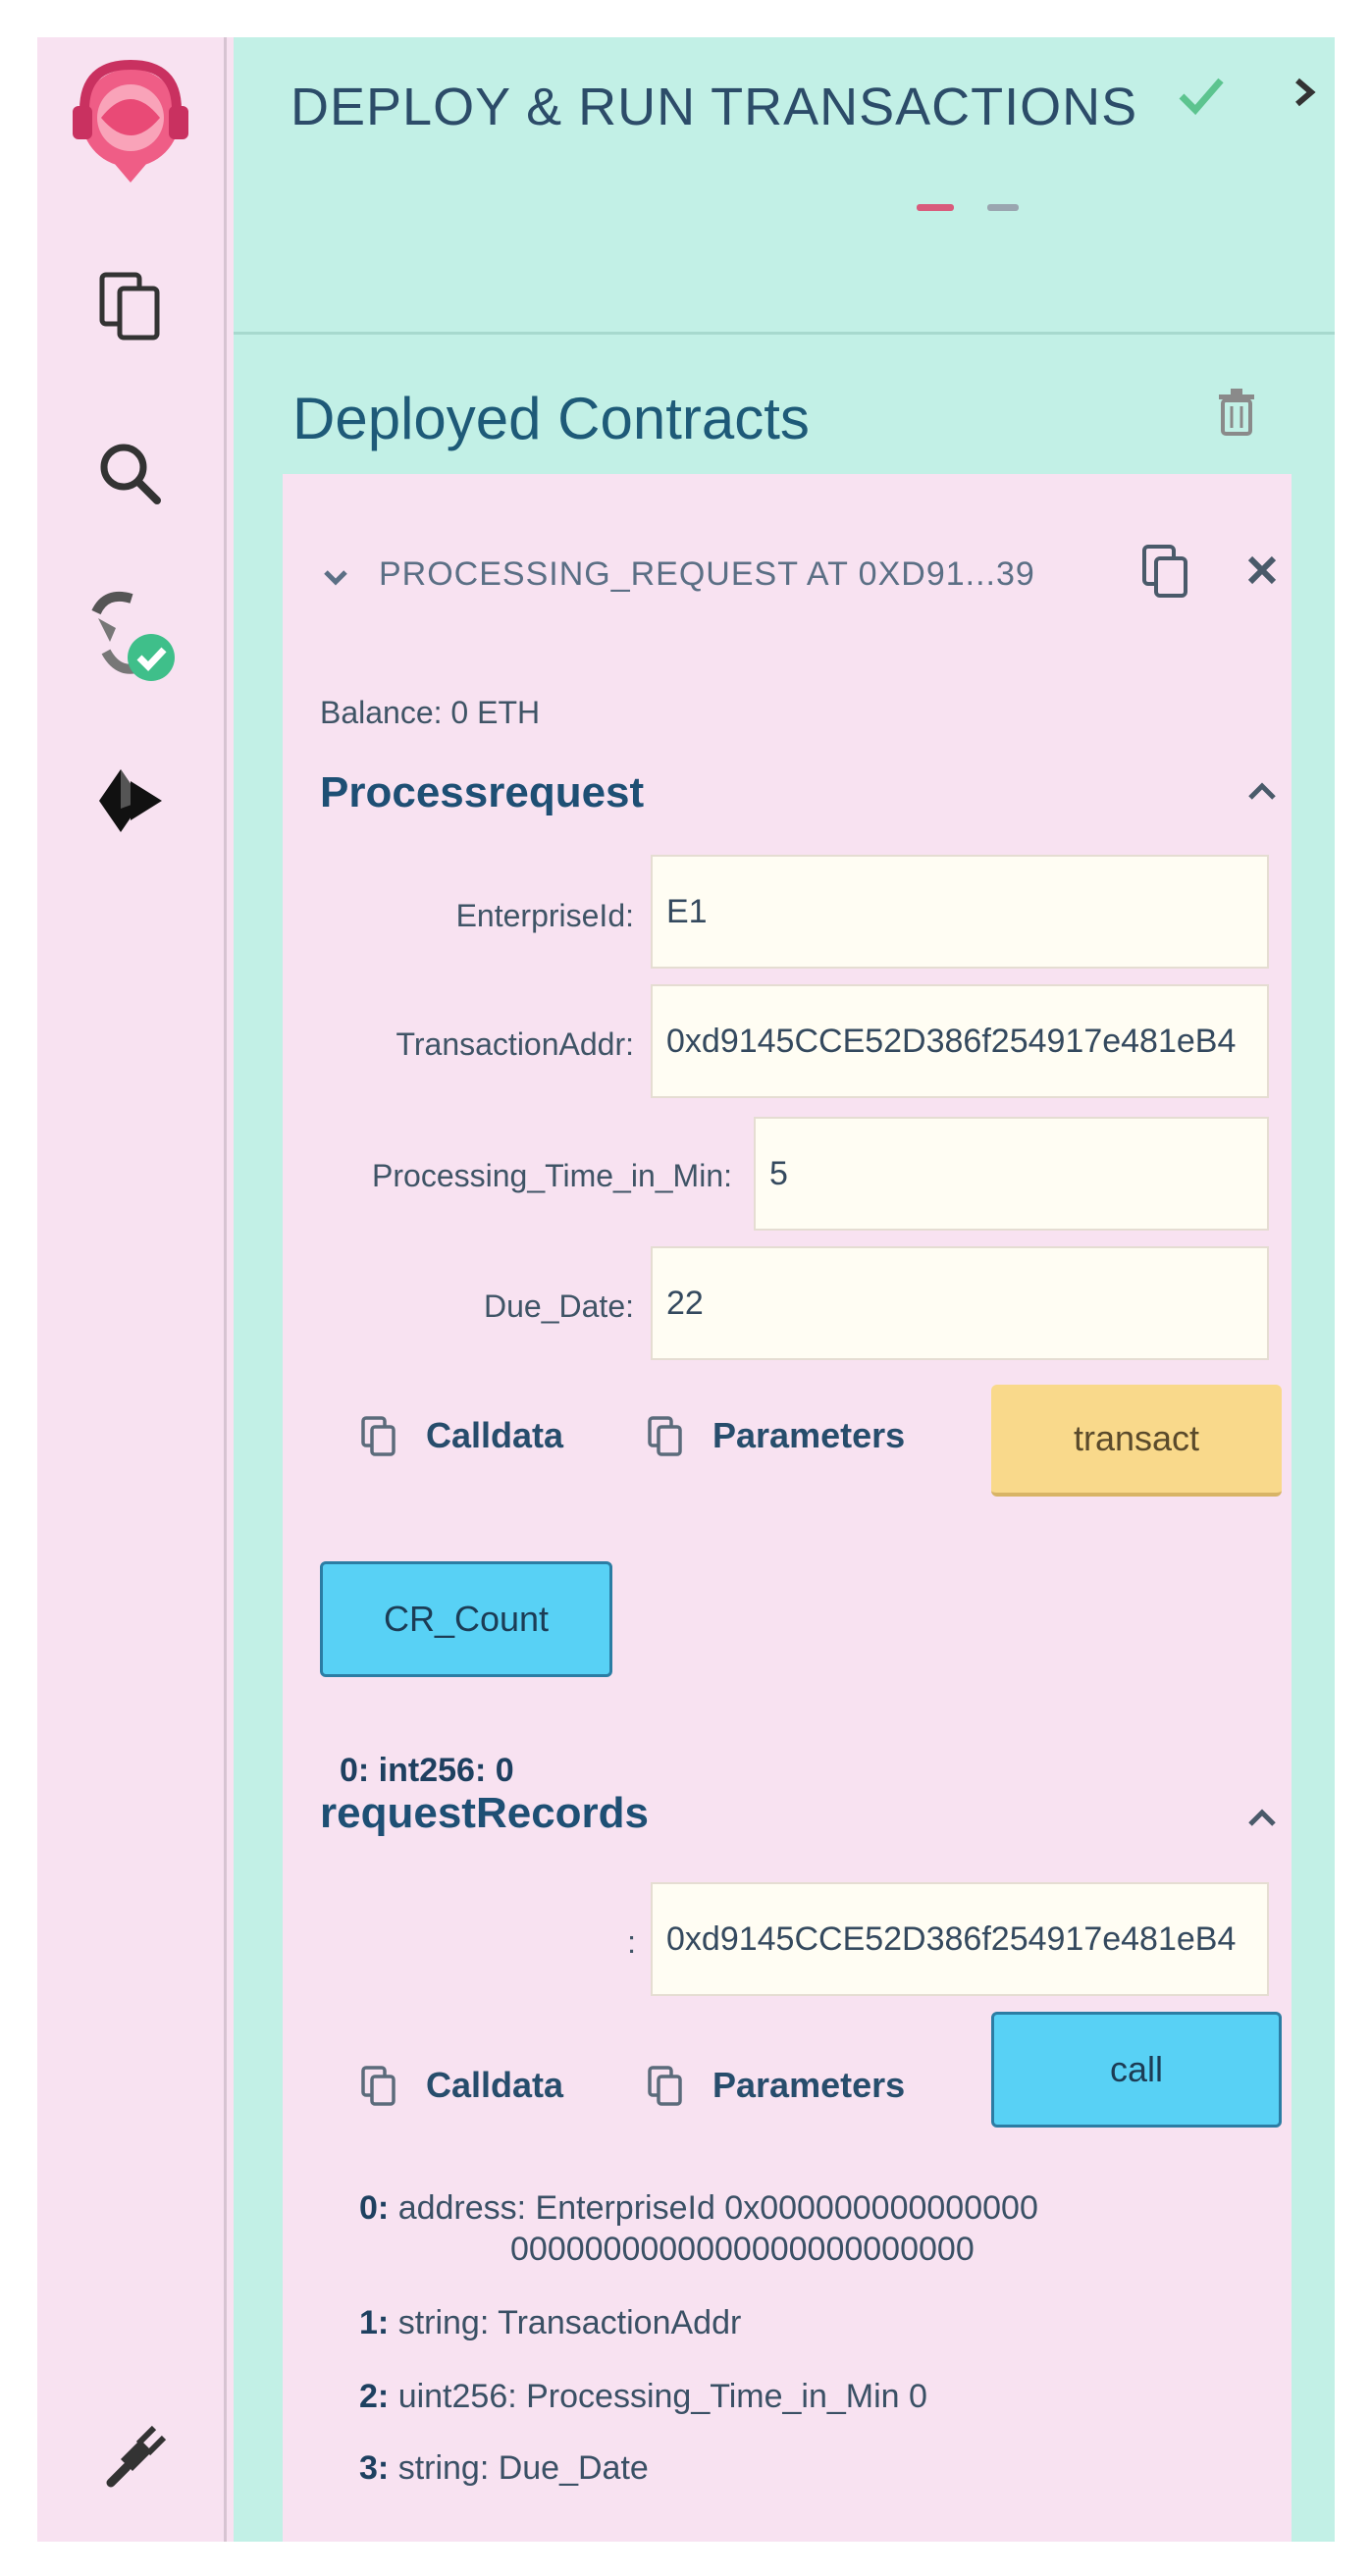 The image size is (1371, 2576). Describe the element at coordinates (960, 1303) in the screenshot. I see `due-date-input: 22` at that location.